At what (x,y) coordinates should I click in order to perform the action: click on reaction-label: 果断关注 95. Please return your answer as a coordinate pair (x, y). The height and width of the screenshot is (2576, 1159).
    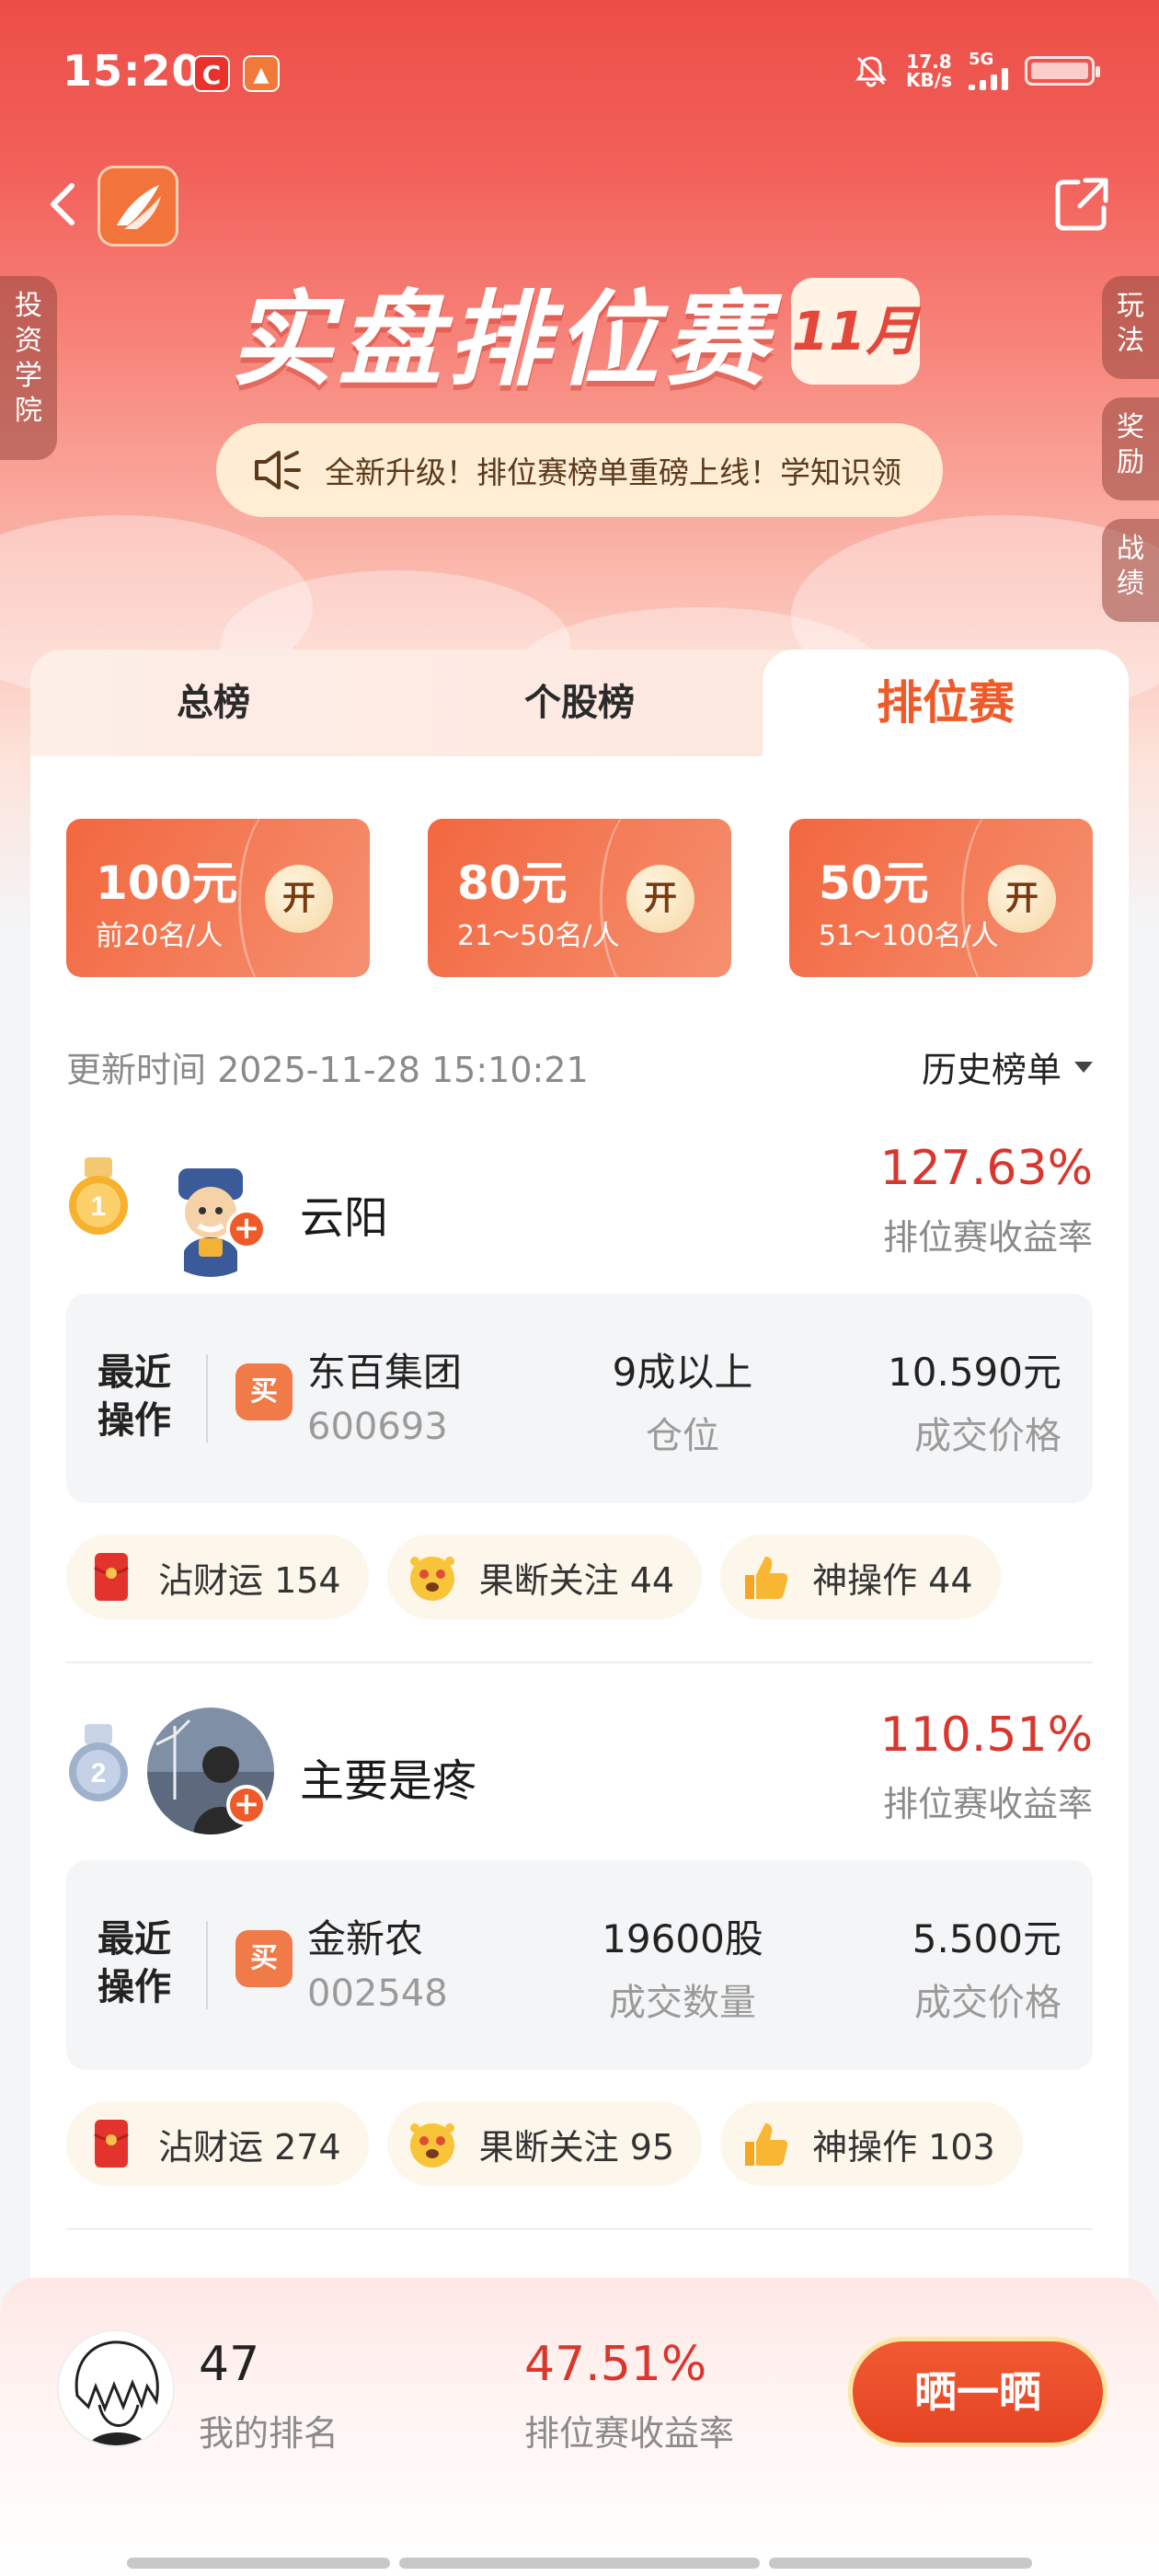
    Looking at the image, I should click on (576, 2147).